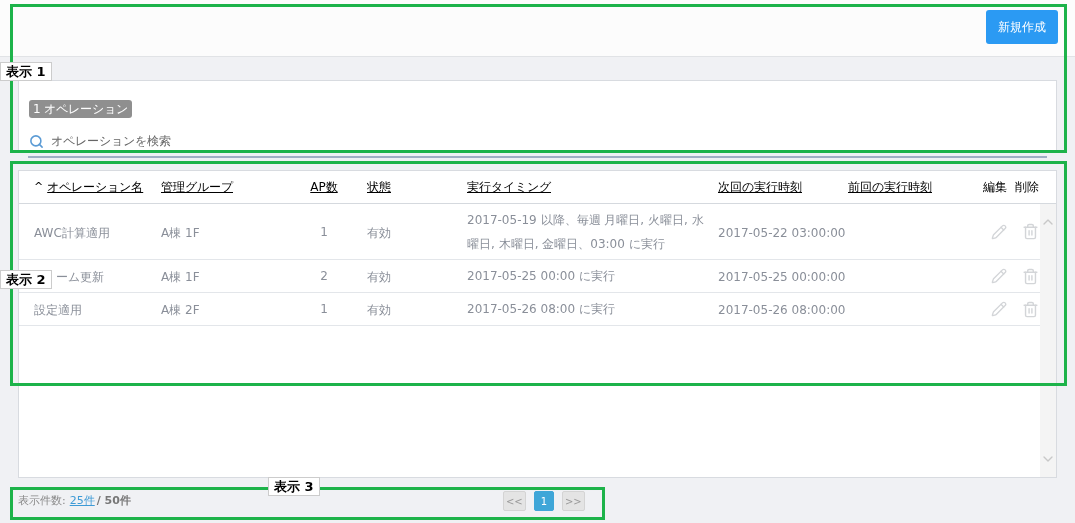 Image resolution: width=1075 pixels, height=523 pixels. What do you see at coordinates (26, 71) in the screenshot?
I see `annotation-label: 表示 1` at bounding box center [26, 71].